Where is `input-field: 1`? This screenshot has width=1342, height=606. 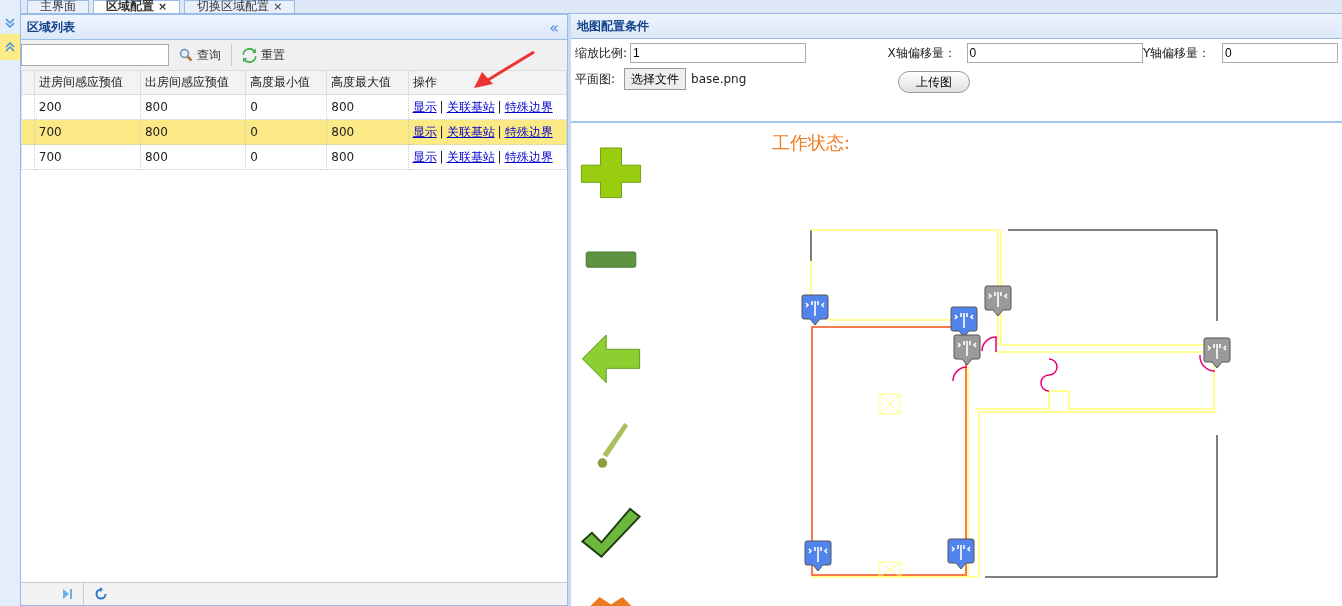
input-field: 1 is located at coordinates (718, 53).